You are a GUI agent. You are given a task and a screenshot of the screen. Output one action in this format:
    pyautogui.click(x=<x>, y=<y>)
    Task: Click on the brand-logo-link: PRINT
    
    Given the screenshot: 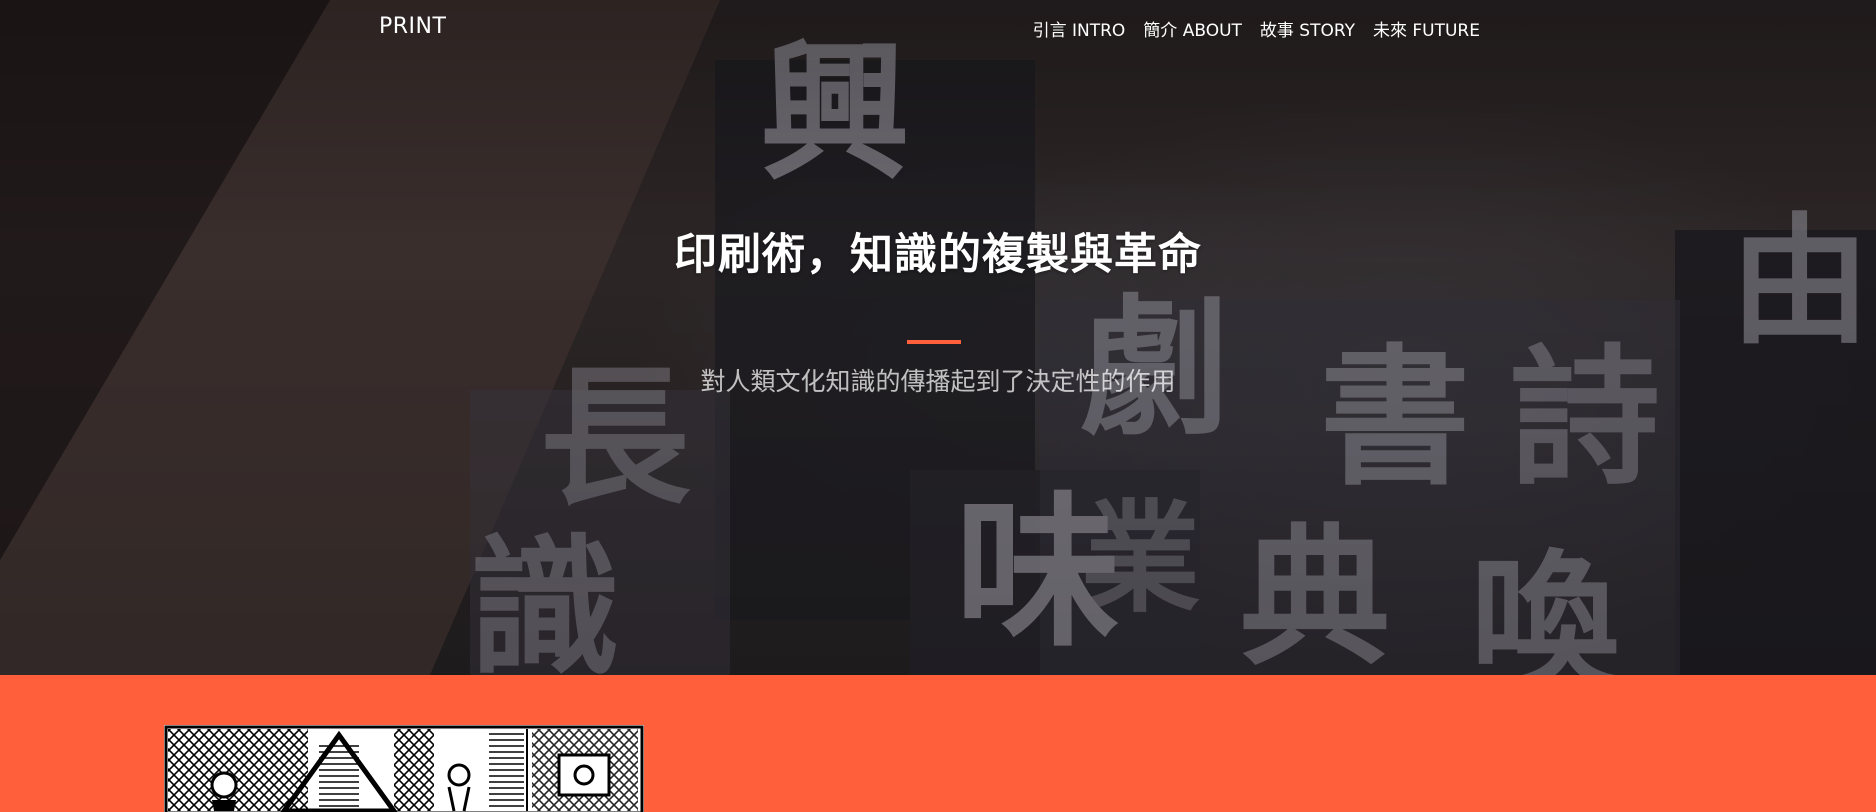 What is the action you would take?
    pyautogui.click(x=412, y=26)
    